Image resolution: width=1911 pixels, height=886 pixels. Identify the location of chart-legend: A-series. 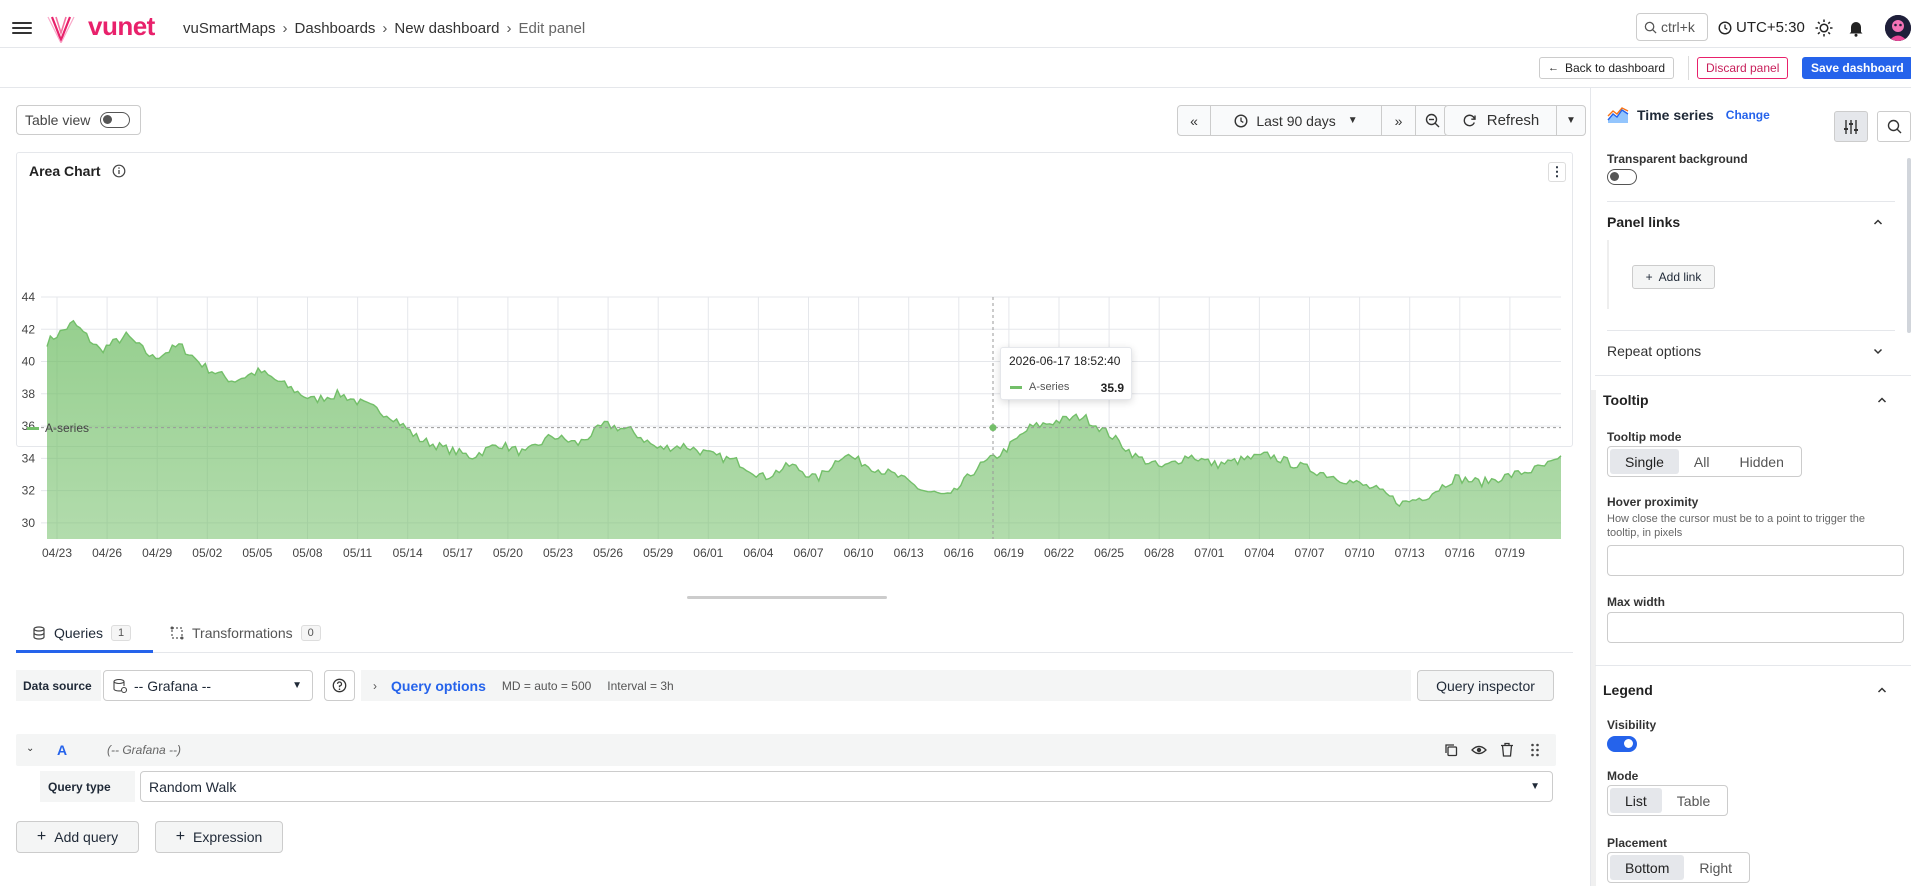
(58, 428).